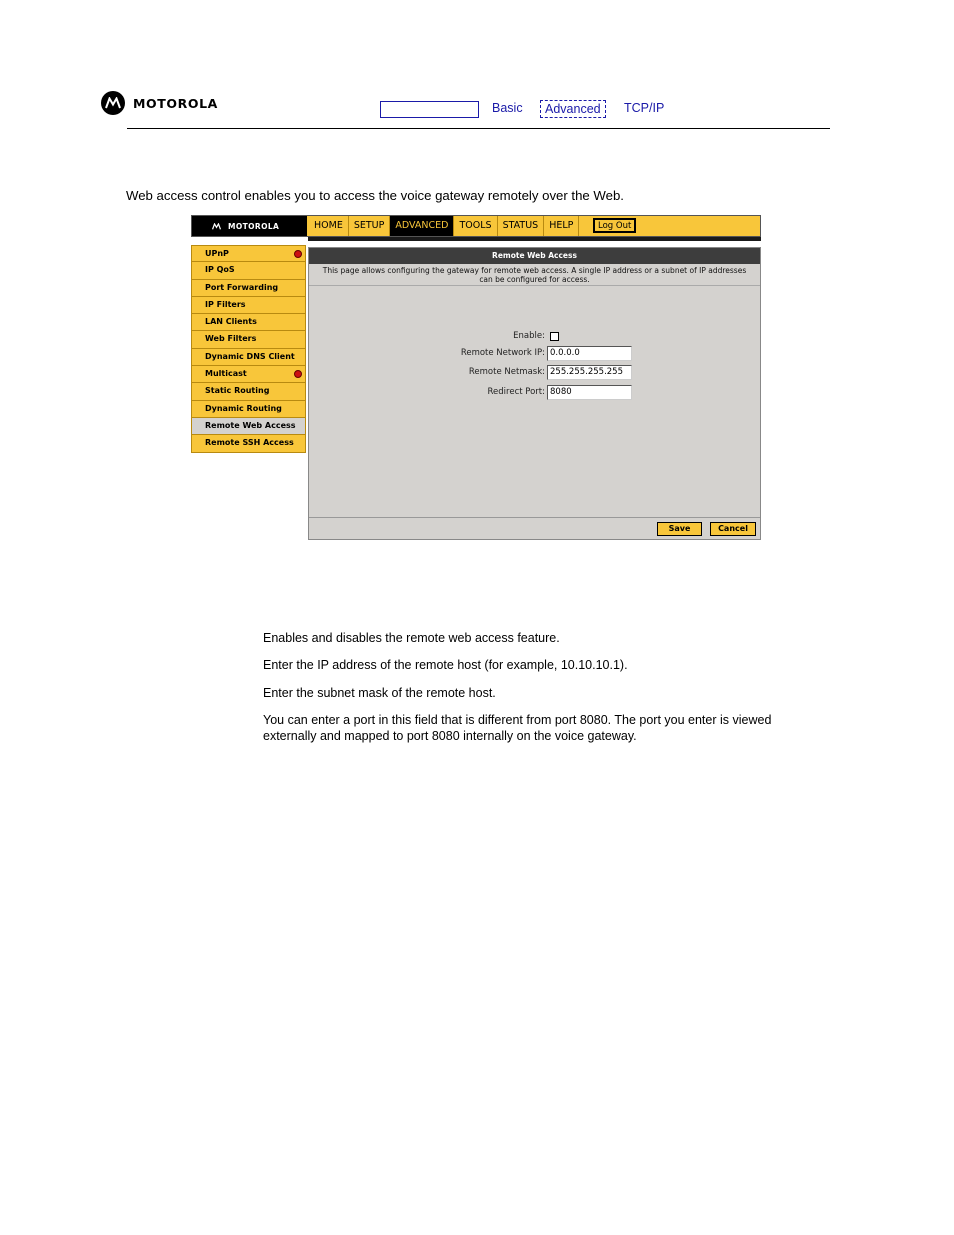 This screenshot has height=1235, width=954. I want to click on tab-tools: TOOLS, so click(476, 226).